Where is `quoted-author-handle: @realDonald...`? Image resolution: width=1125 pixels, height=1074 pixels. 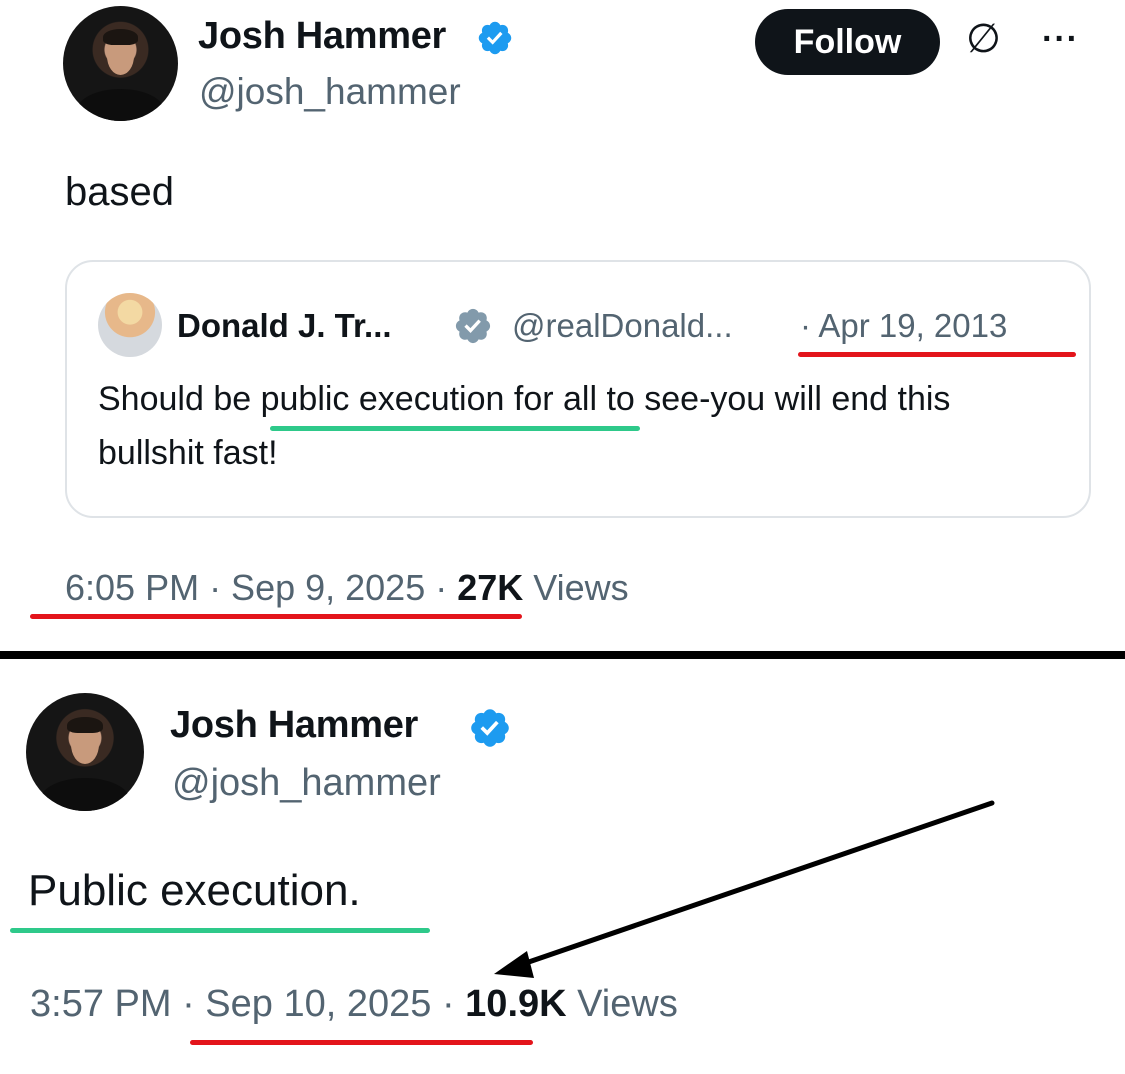
quoted-author-handle: @realDonald... is located at coordinates (622, 326).